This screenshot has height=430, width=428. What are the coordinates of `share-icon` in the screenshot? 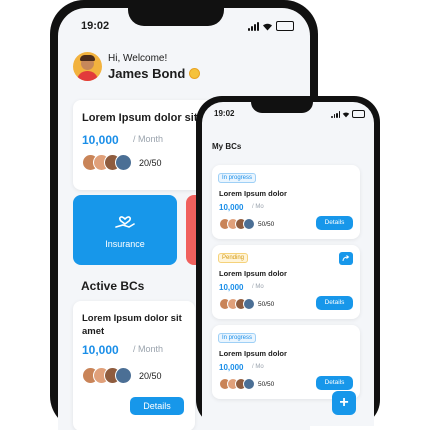 It's located at (346, 258).